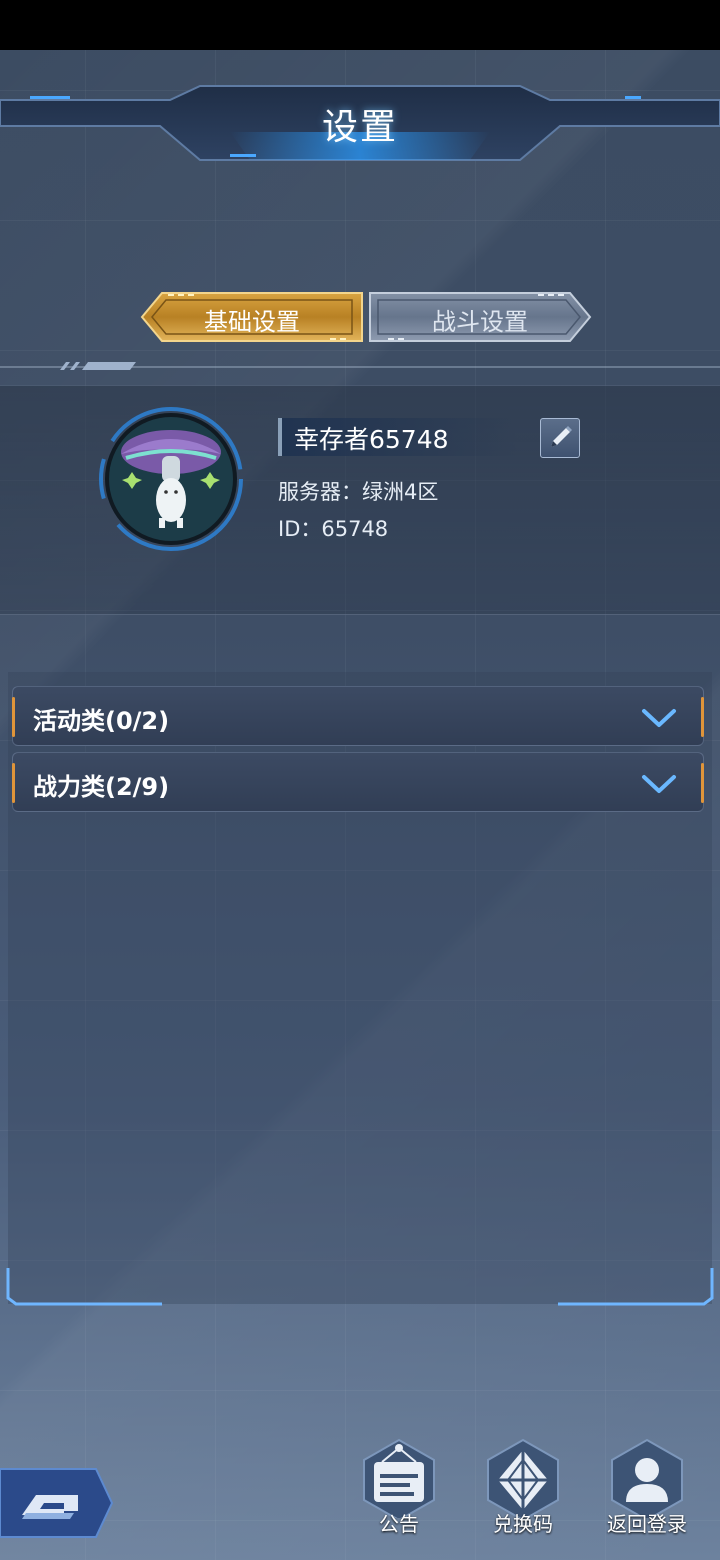  I want to click on edit-name-button, so click(560, 438).